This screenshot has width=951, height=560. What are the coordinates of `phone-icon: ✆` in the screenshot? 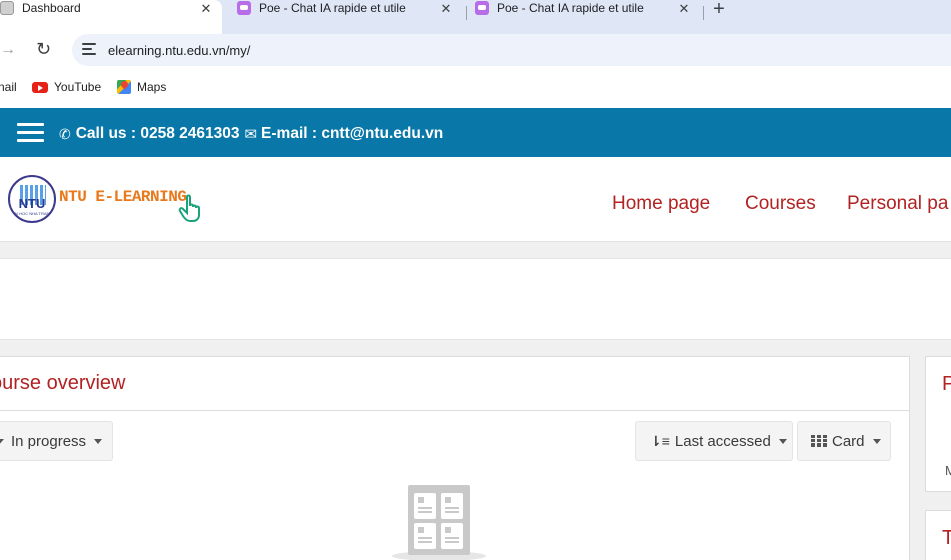 It's located at (65, 133).